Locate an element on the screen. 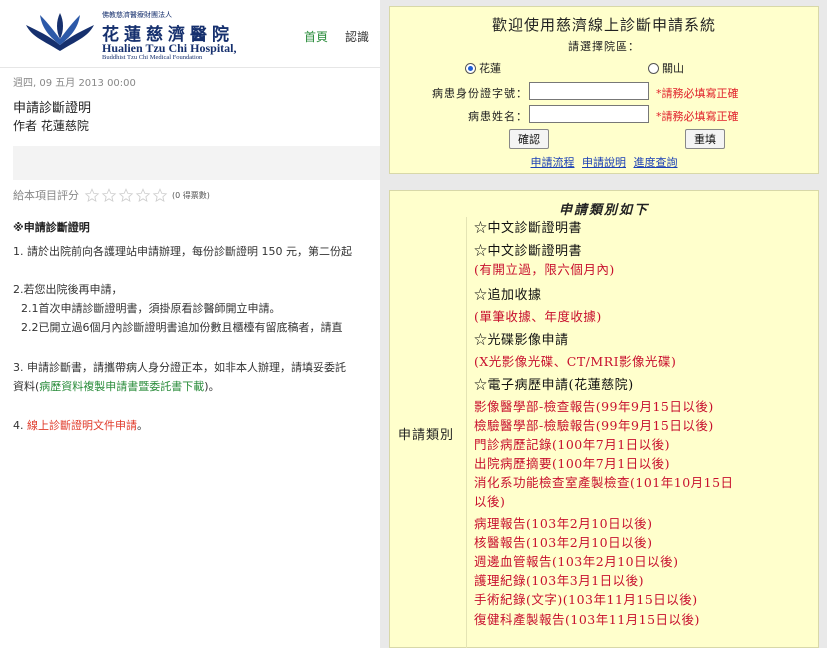 This screenshot has width=827, height=648. instruction-item-2-1: 2.1首次申請診斷證明書，須掛原看診醫師開立申請。 is located at coordinates (151, 308).